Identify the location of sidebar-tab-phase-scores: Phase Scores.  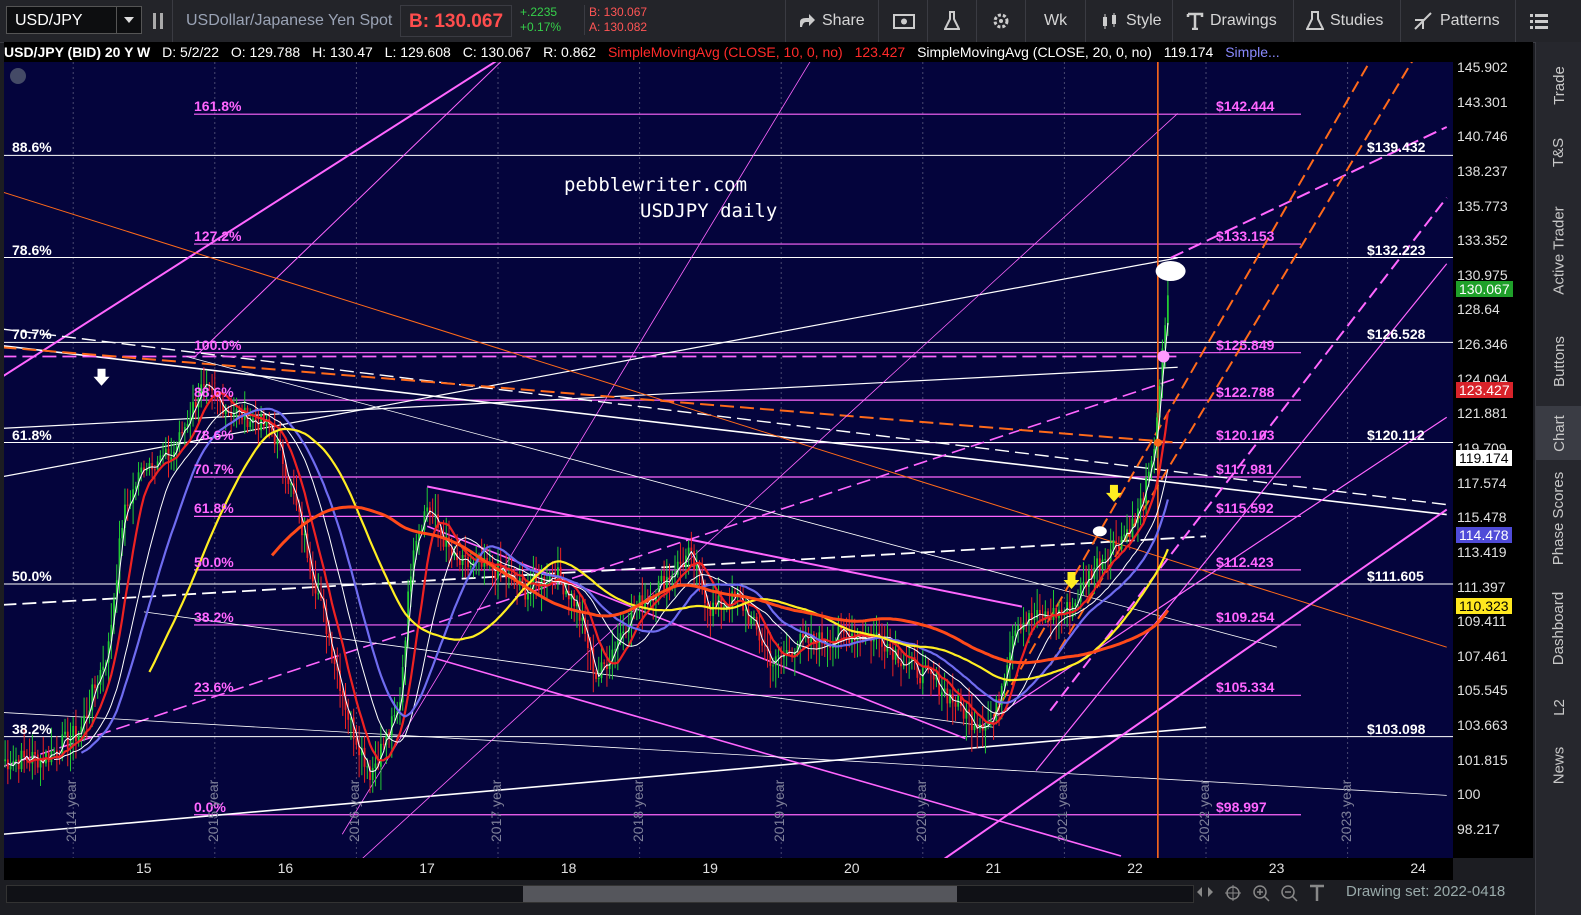
(1558, 518).